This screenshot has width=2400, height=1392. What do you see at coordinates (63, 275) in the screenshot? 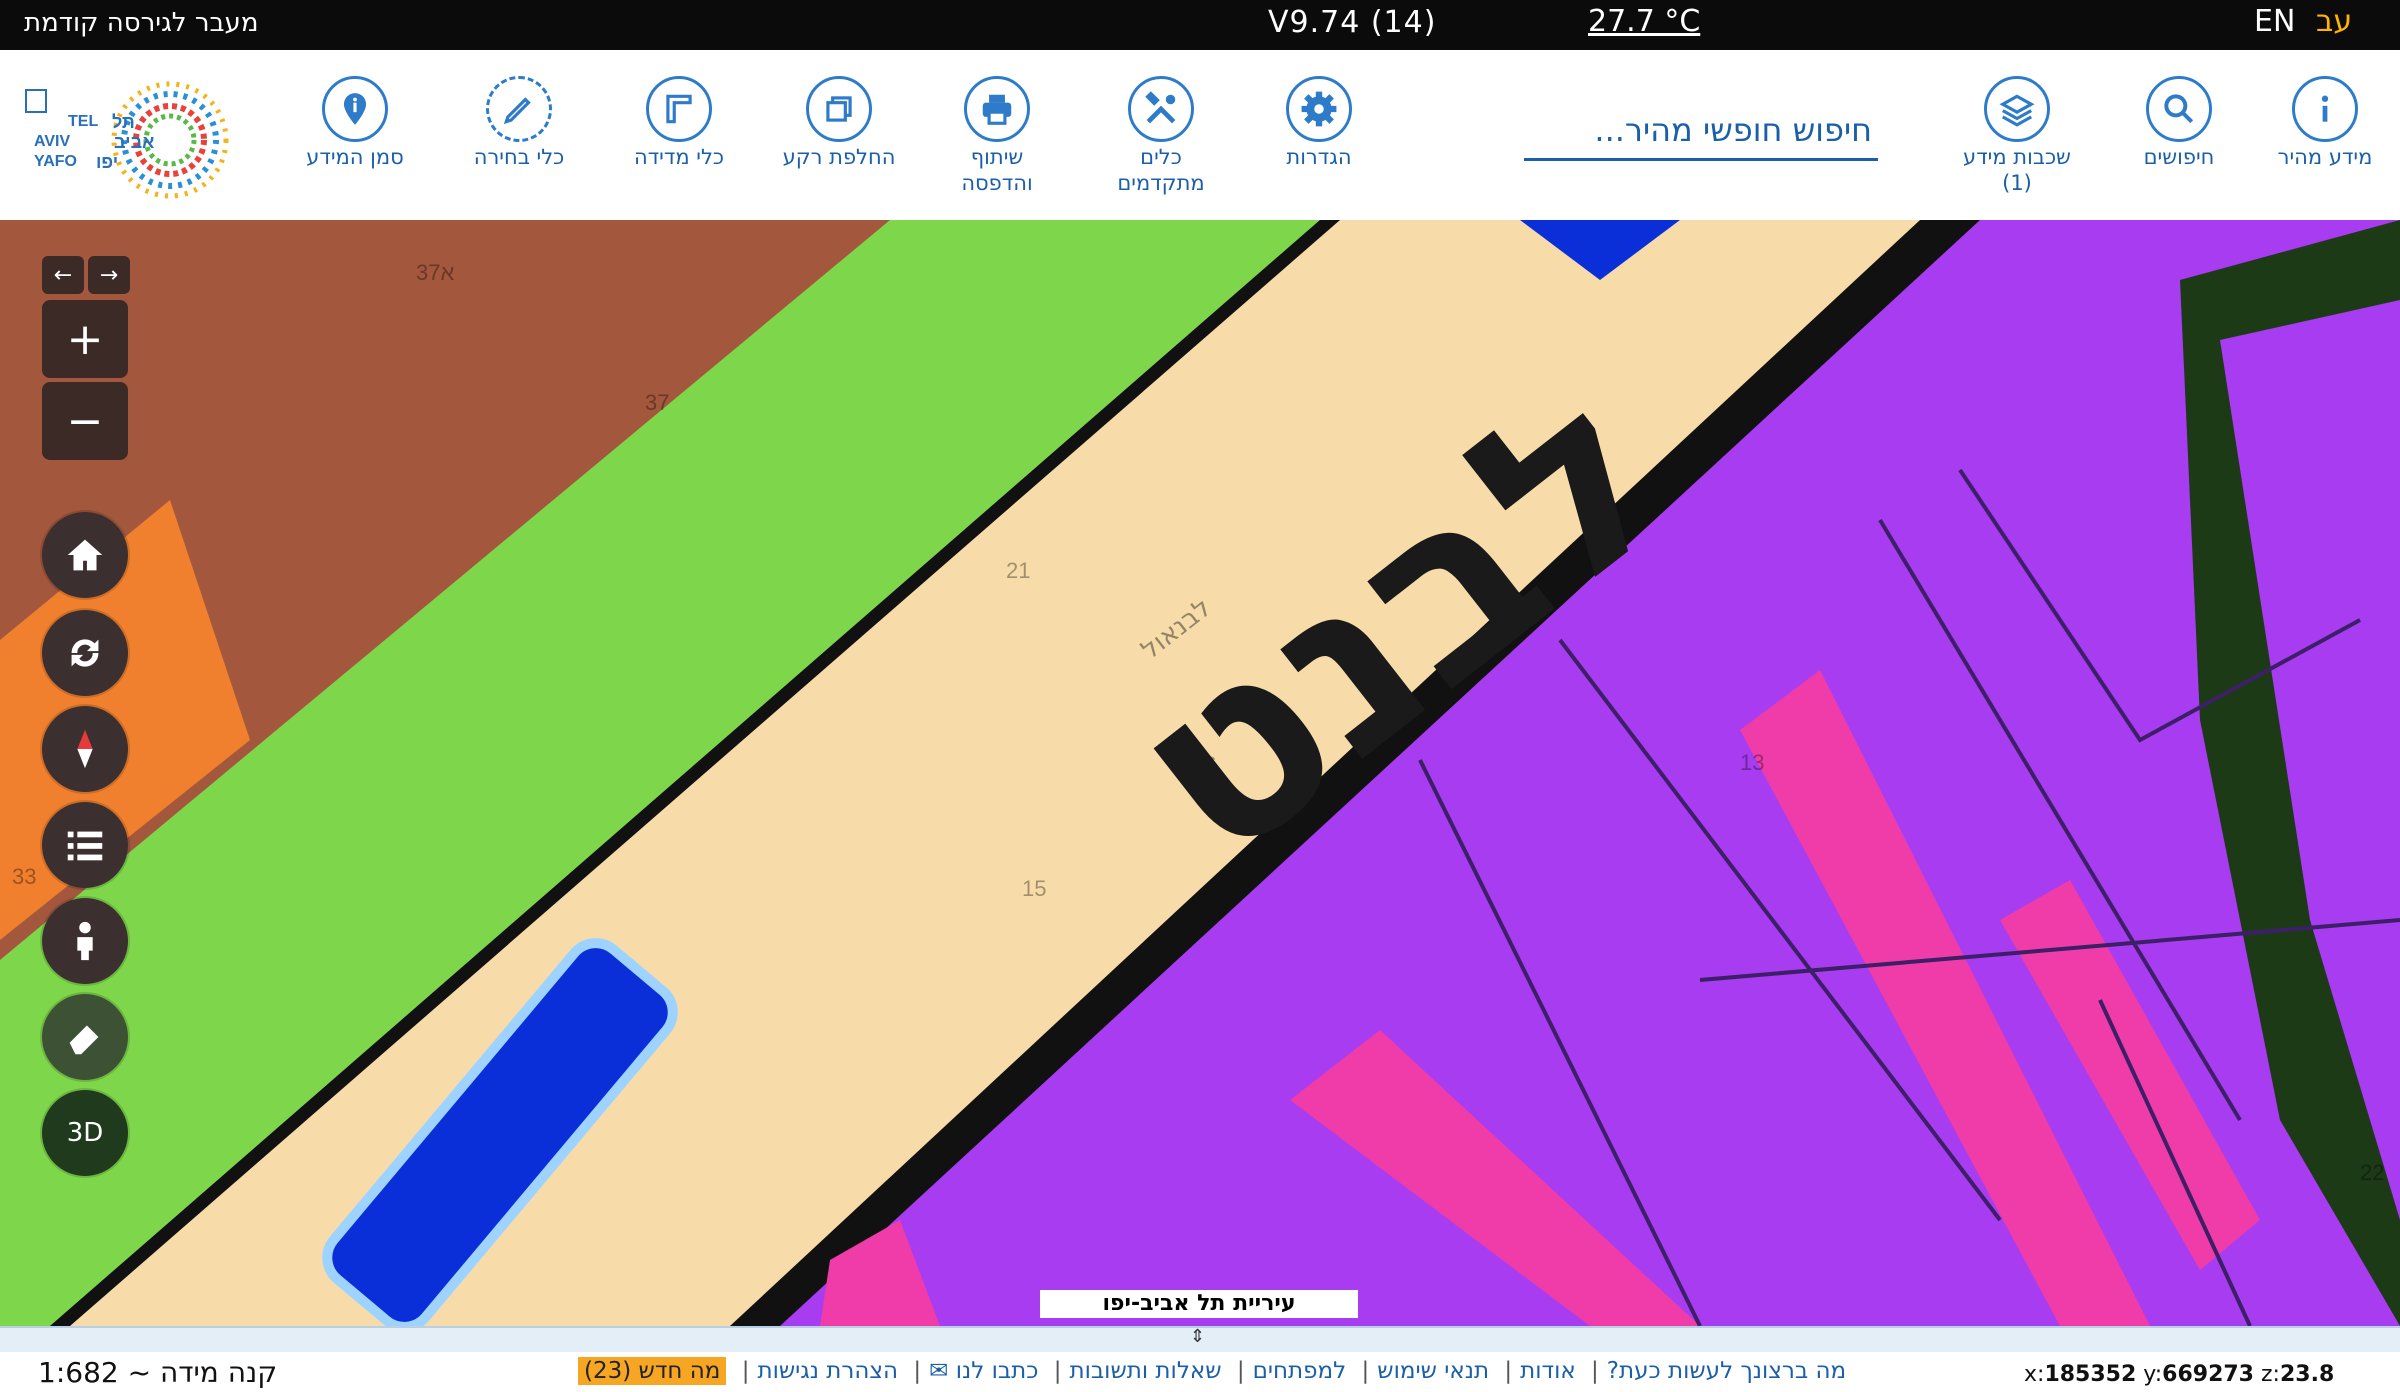
I see `back-arrow-icon: ←` at bounding box center [63, 275].